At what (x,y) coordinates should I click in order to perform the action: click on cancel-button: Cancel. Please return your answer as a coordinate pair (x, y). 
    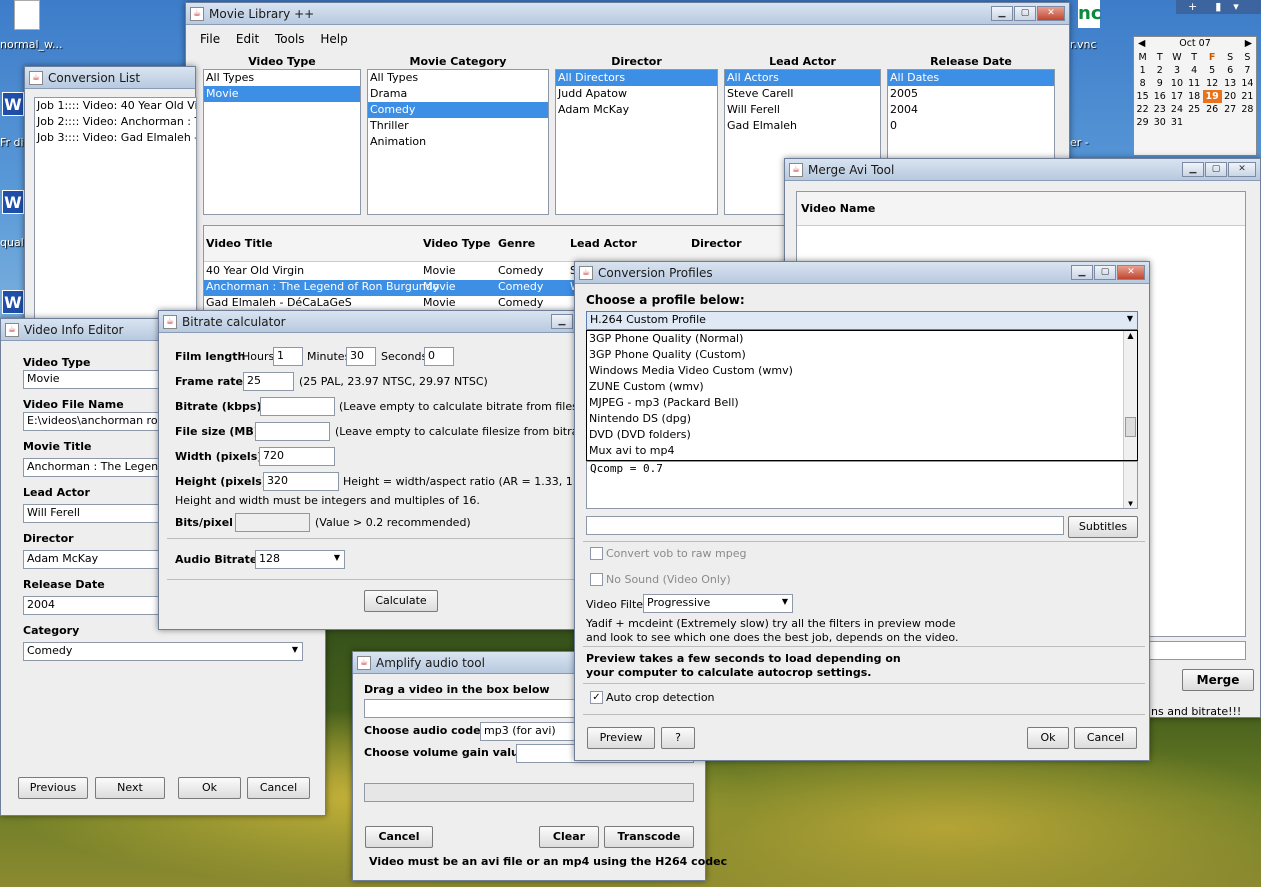
    Looking at the image, I should click on (1105, 738).